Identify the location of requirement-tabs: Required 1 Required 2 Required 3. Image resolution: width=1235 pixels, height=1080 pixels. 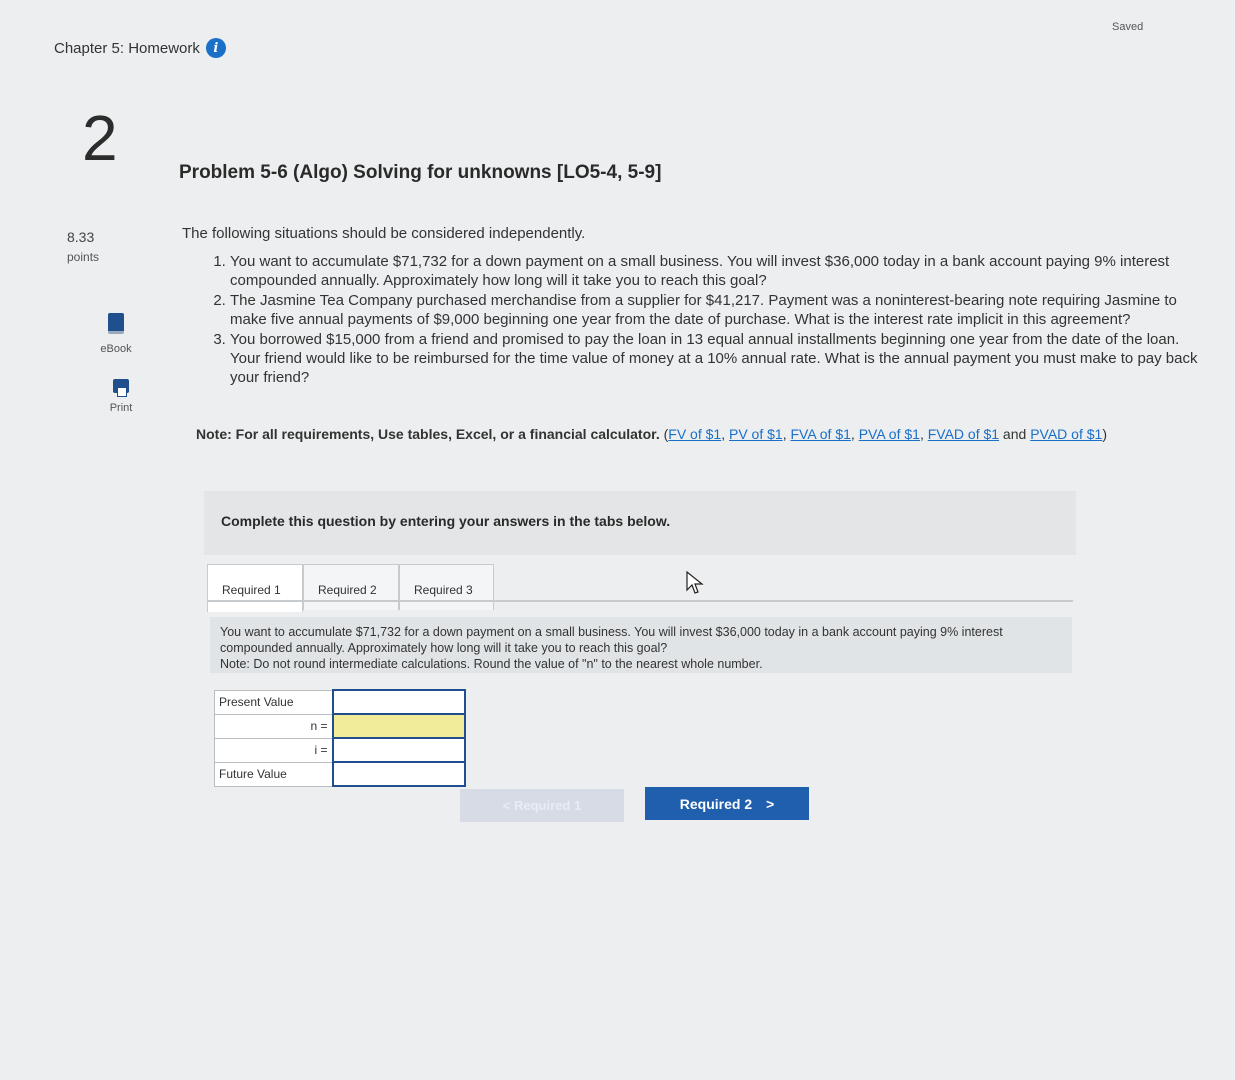
(350, 588).